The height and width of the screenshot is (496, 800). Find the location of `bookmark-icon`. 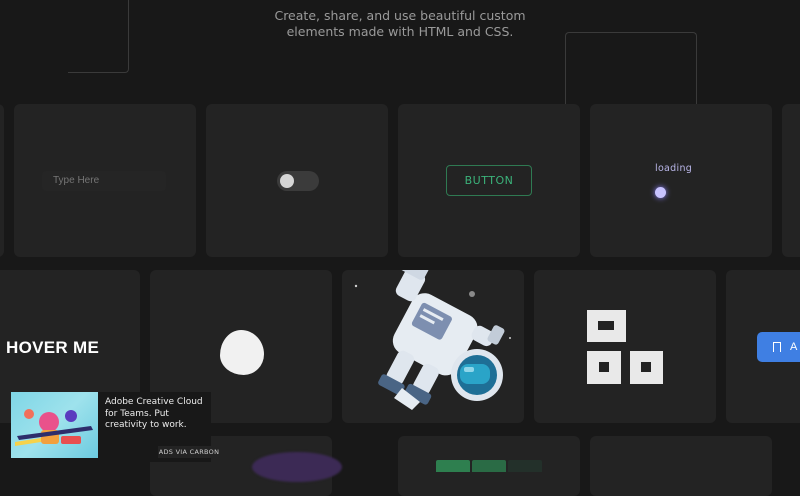

bookmark-icon is located at coordinates (777, 347).